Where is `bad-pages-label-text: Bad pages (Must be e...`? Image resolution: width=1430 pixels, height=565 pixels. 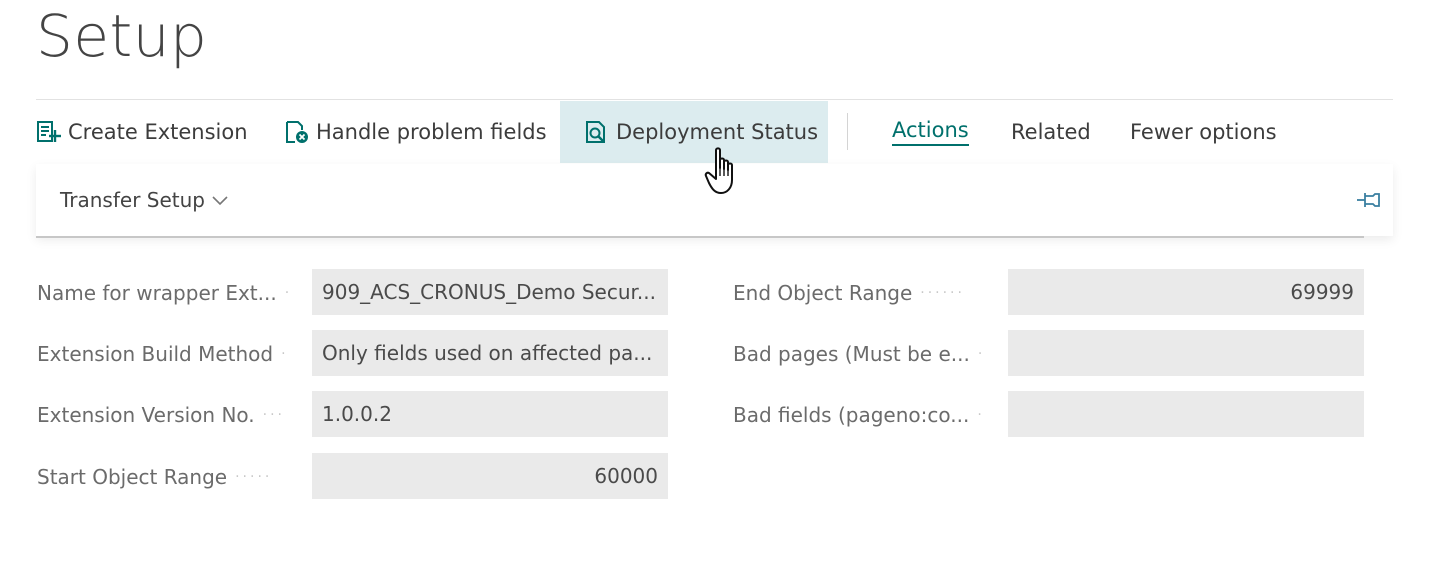
bad-pages-label-text: Bad pages (Must be e... is located at coordinates (851, 354).